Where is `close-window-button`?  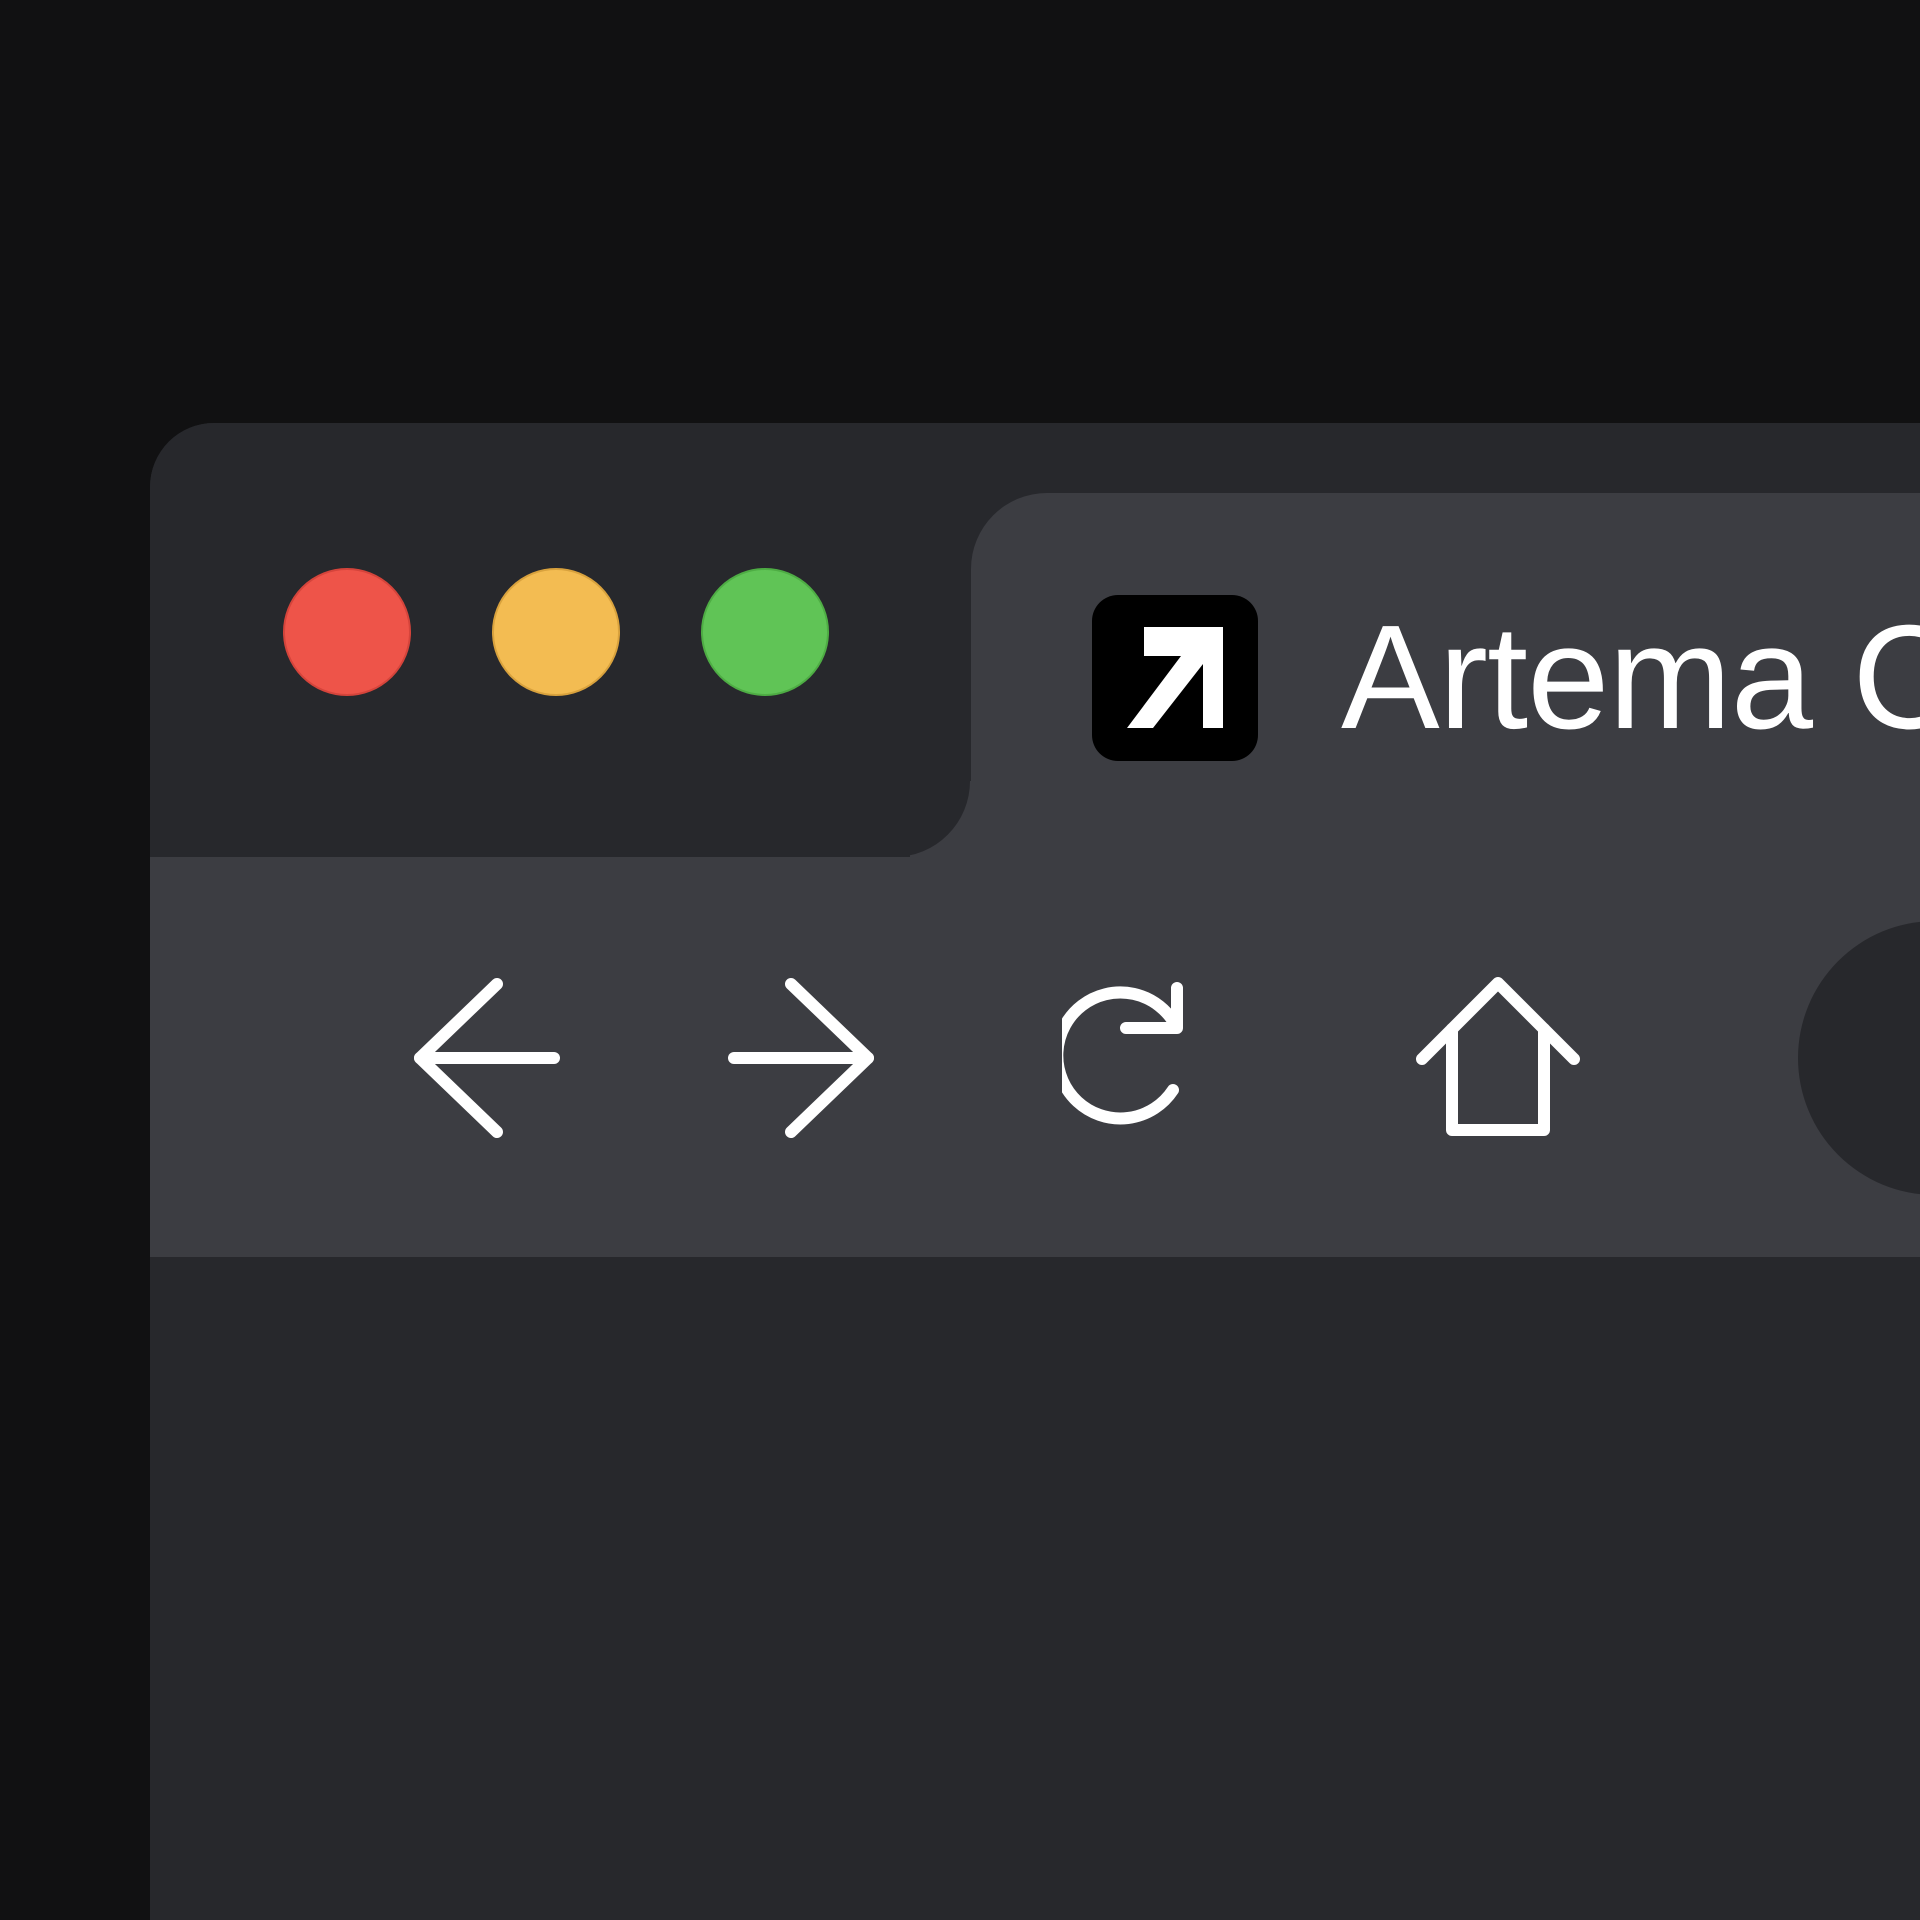
close-window-button is located at coordinates (347, 632).